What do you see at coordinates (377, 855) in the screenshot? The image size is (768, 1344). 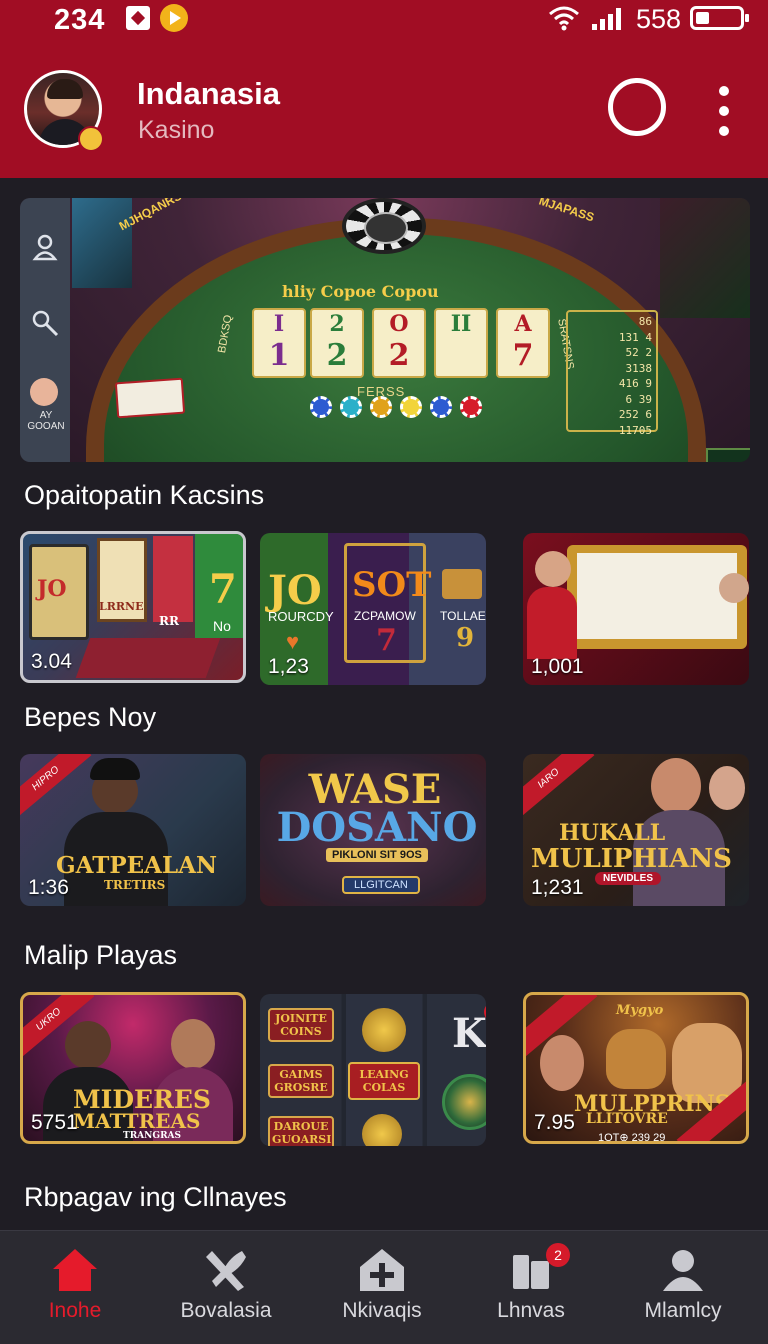 I see `tile-label: PIKLONI SIT 9OS` at bounding box center [377, 855].